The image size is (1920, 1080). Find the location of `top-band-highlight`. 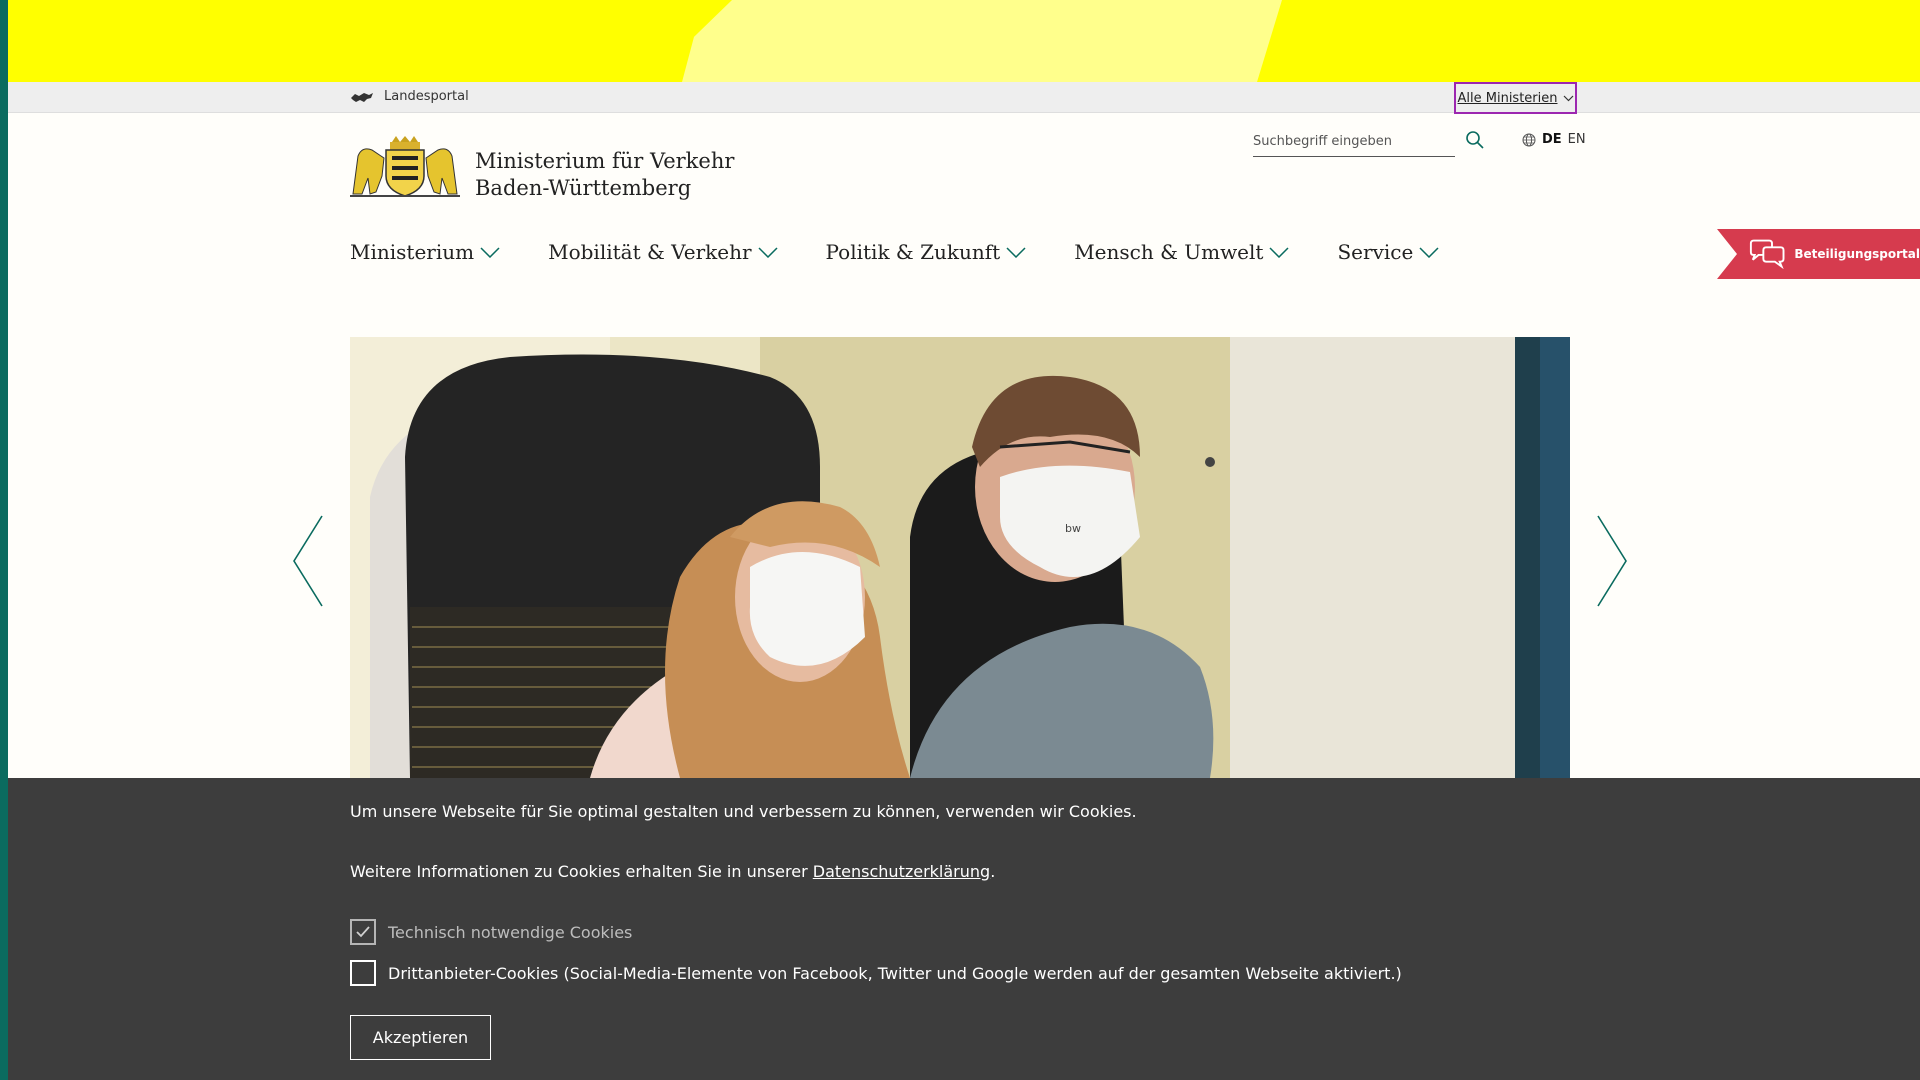

top-band-highlight is located at coordinates (982, 41).